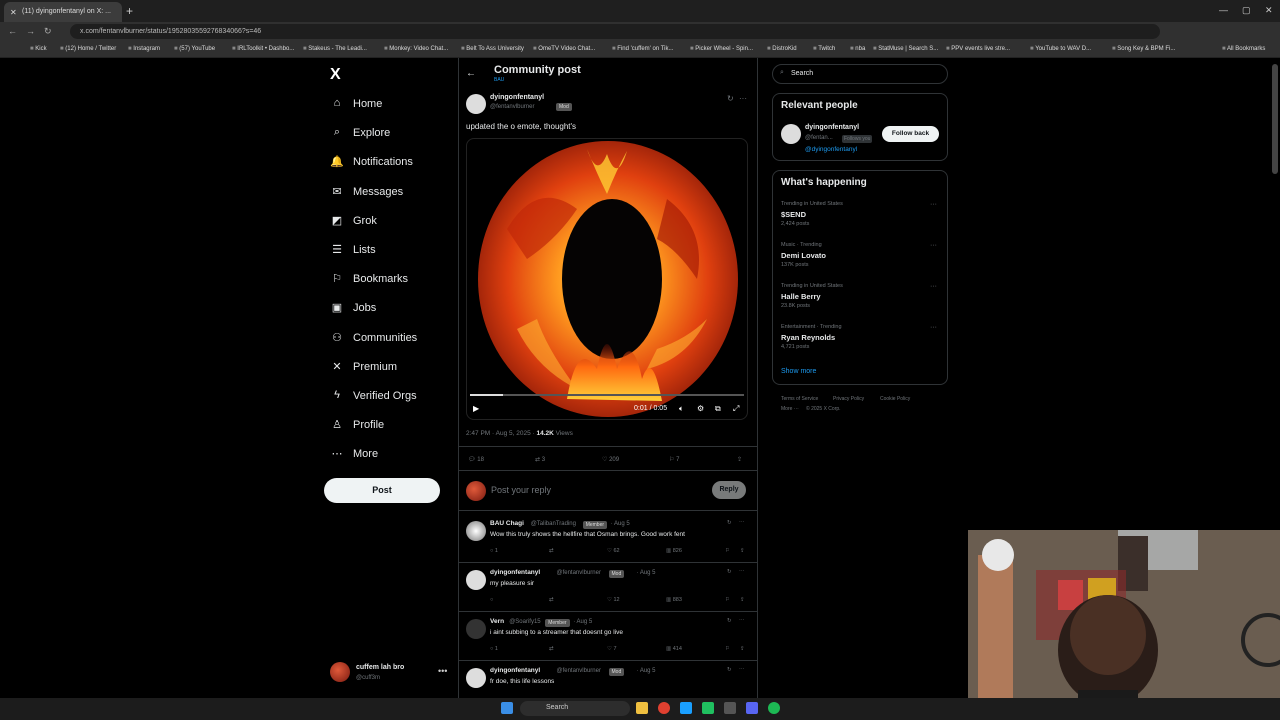  Describe the element at coordinates (524, 622) in the screenshot. I see `comment-author-handle: @Soarify15` at that location.